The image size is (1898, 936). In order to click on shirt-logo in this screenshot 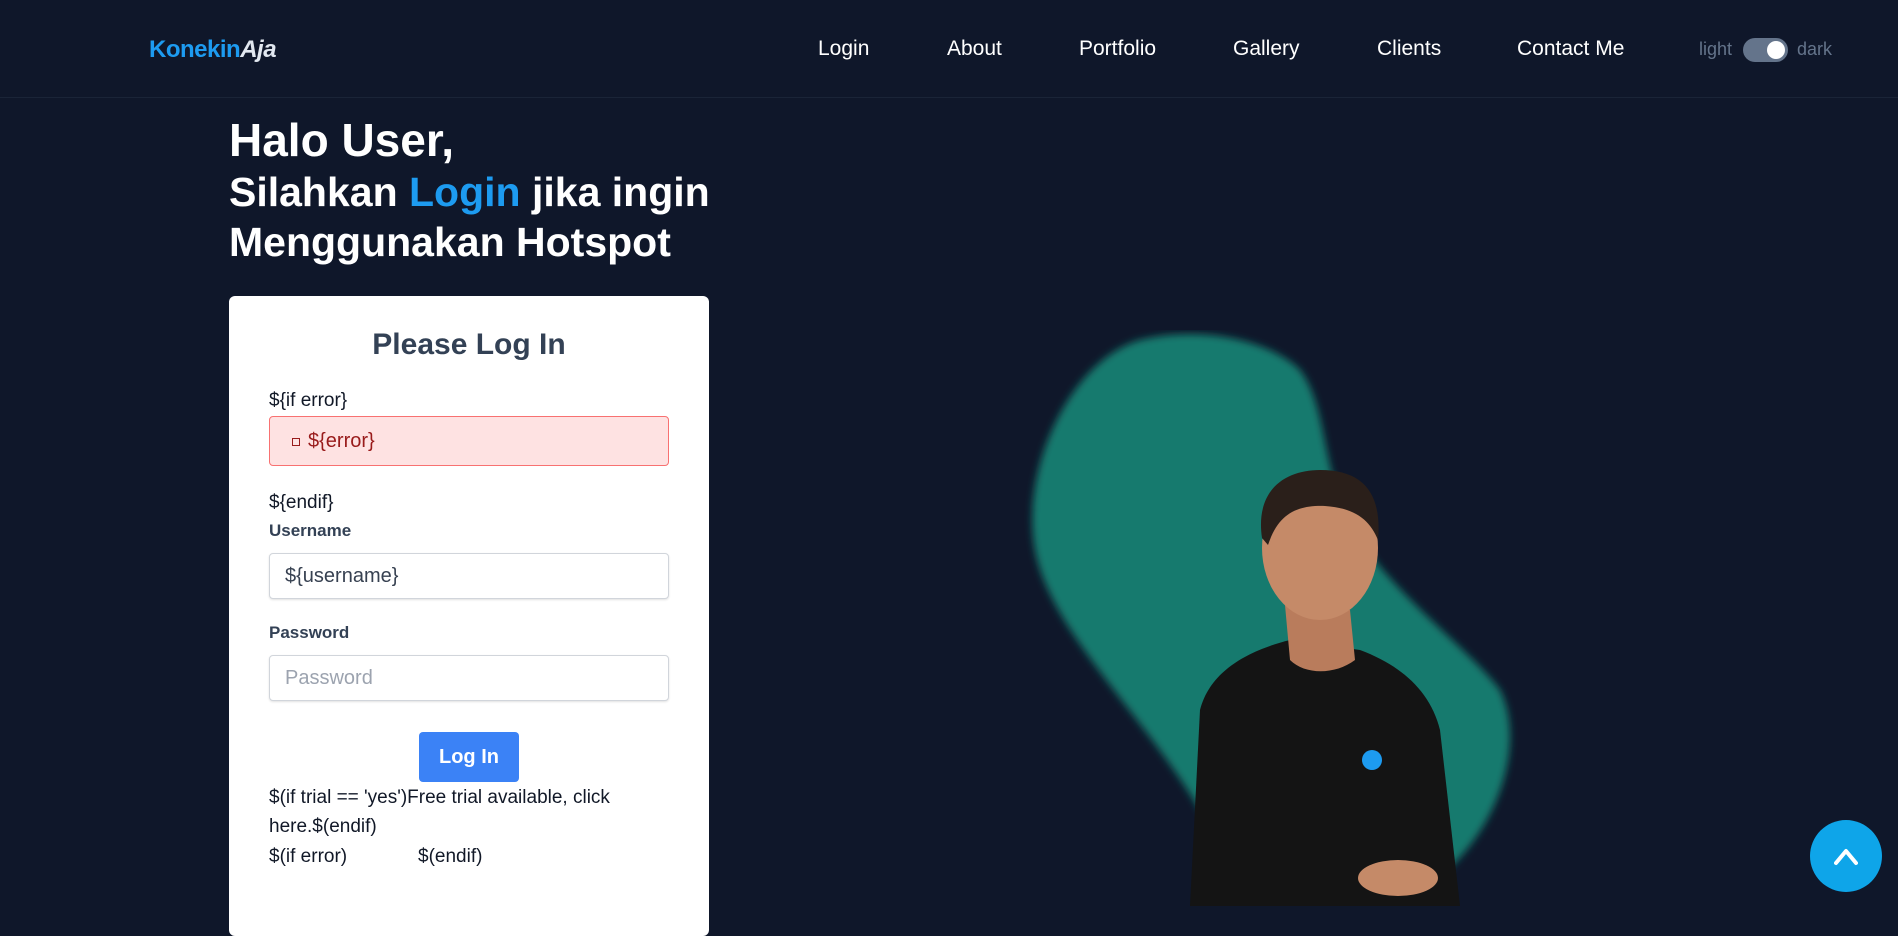, I will do `click(1372, 760)`.